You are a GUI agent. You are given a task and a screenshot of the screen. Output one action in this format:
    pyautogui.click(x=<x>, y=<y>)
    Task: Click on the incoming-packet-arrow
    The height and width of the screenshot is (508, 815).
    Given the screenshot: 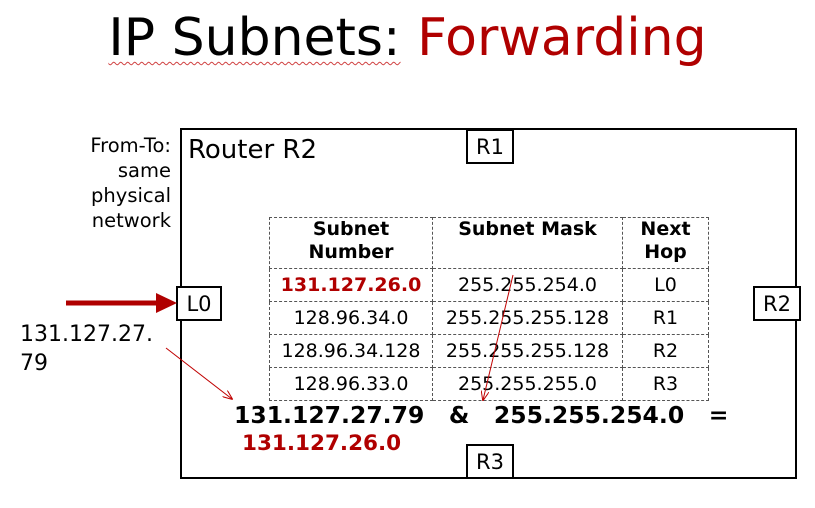 What is the action you would take?
    pyautogui.click(x=121, y=303)
    